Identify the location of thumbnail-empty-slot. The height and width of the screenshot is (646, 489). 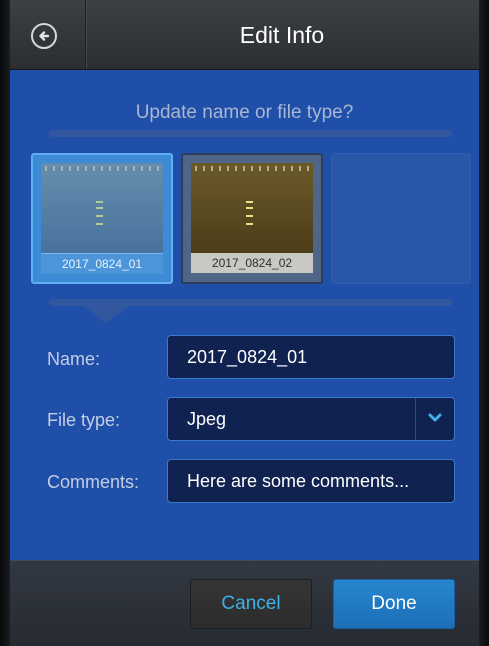
(401, 218).